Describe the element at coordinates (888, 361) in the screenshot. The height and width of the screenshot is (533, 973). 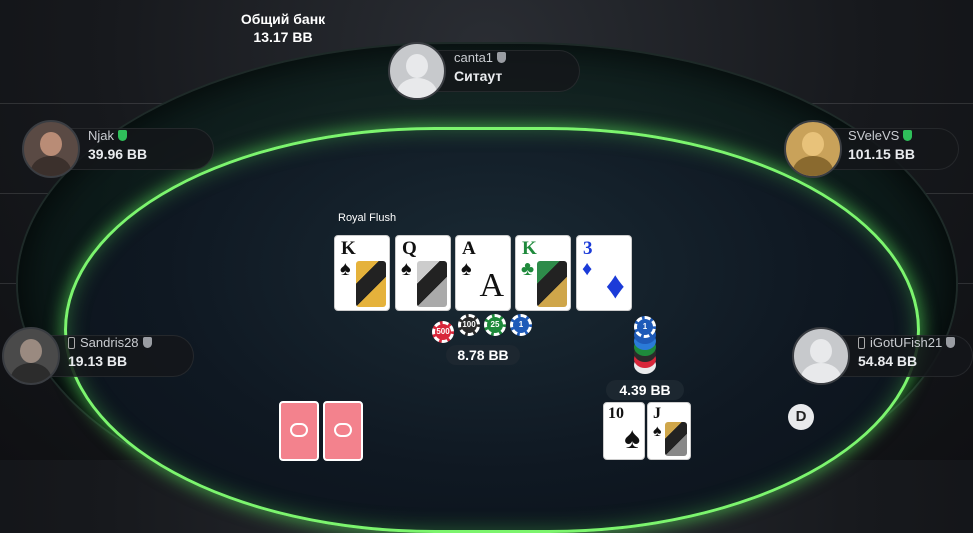
I see `player-stack: 54.84 BB` at that location.